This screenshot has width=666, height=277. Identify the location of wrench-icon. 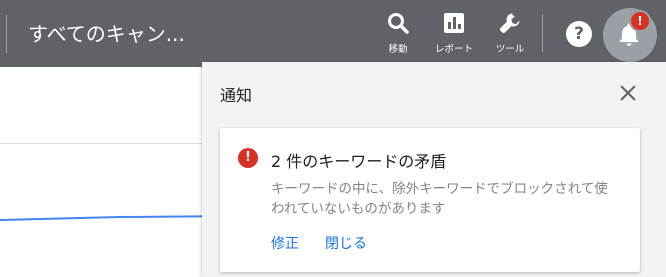
(510, 23).